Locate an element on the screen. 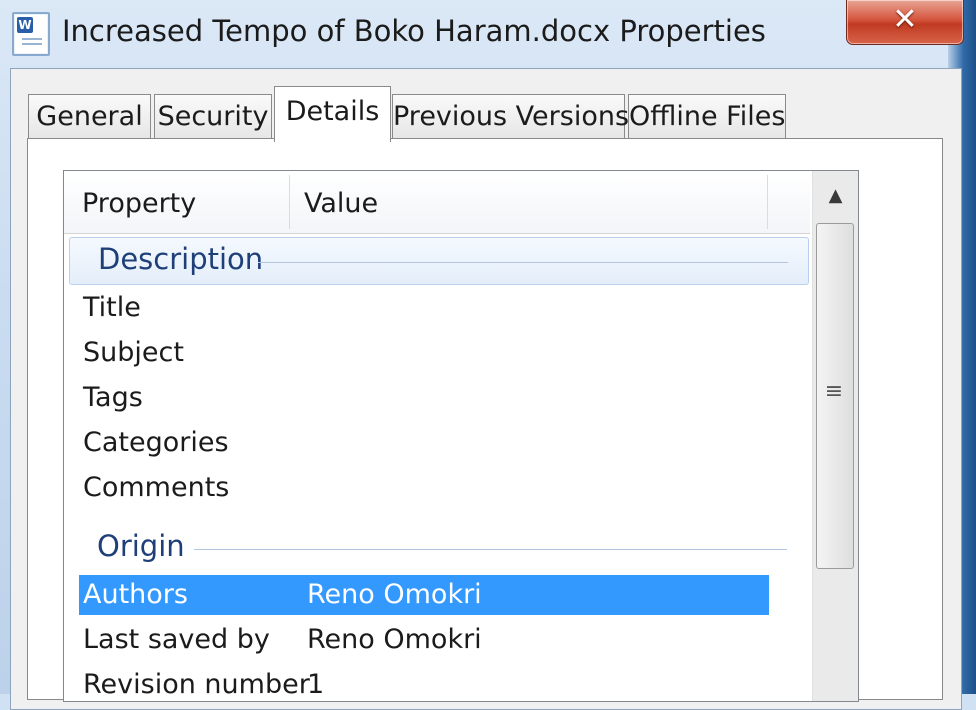 The width and height of the screenshot is (976, 710). scroll-up-arrow-icon: ▲ is located at coordinates (835, 196).